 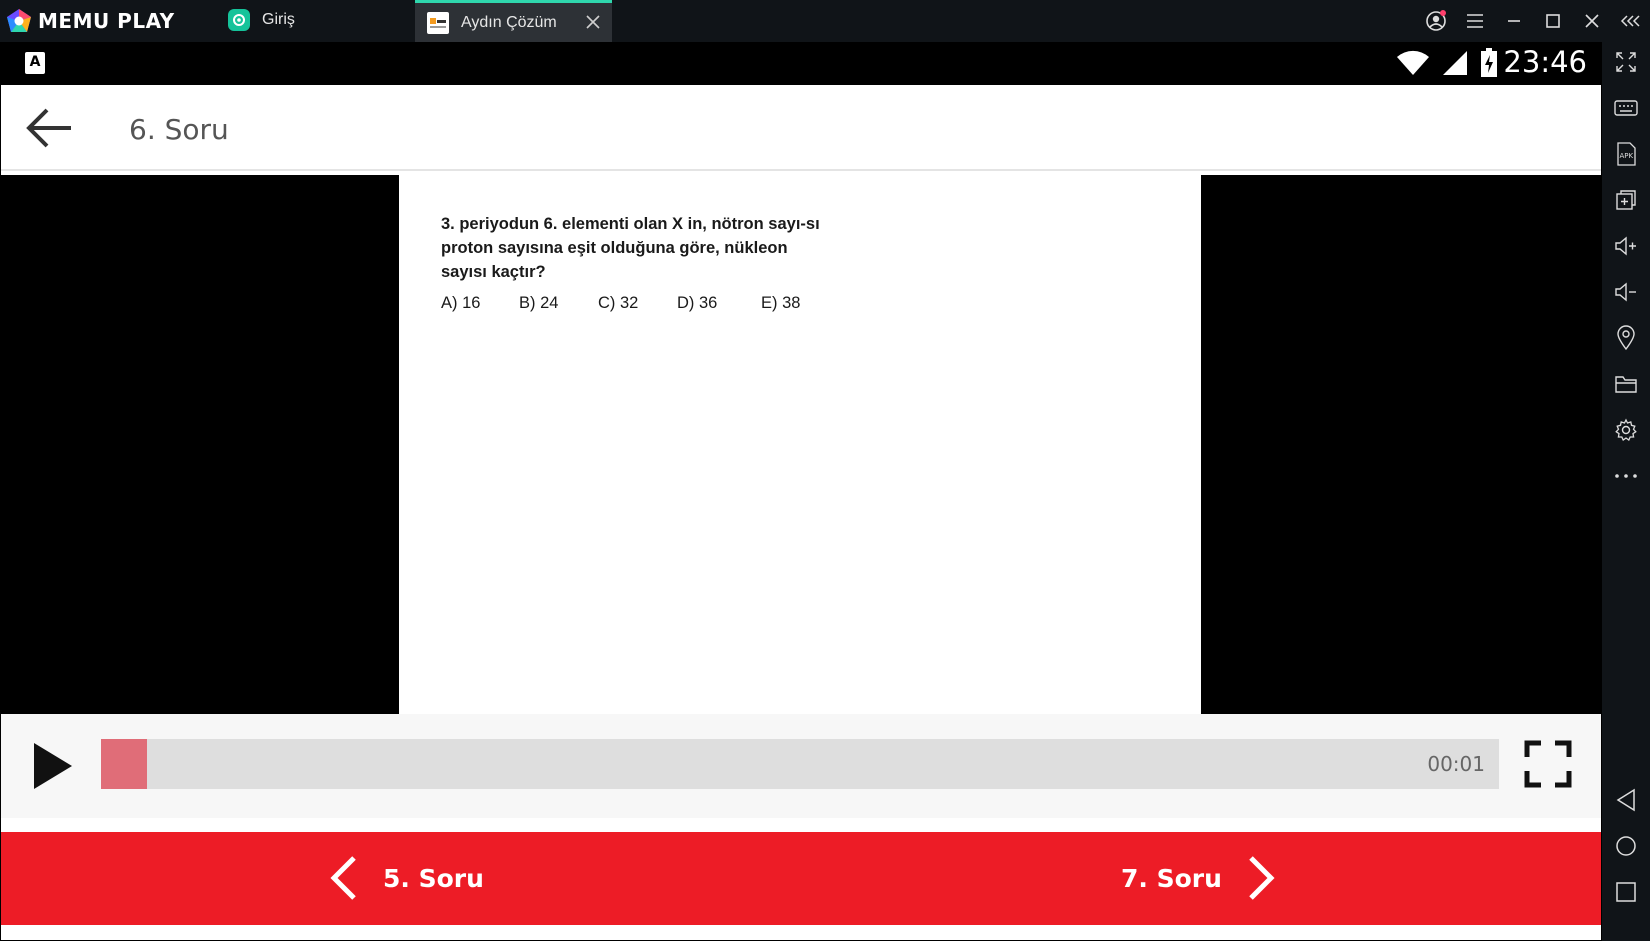 I want to click on apk-install-icon: APK, so click(x=1626, y=154).